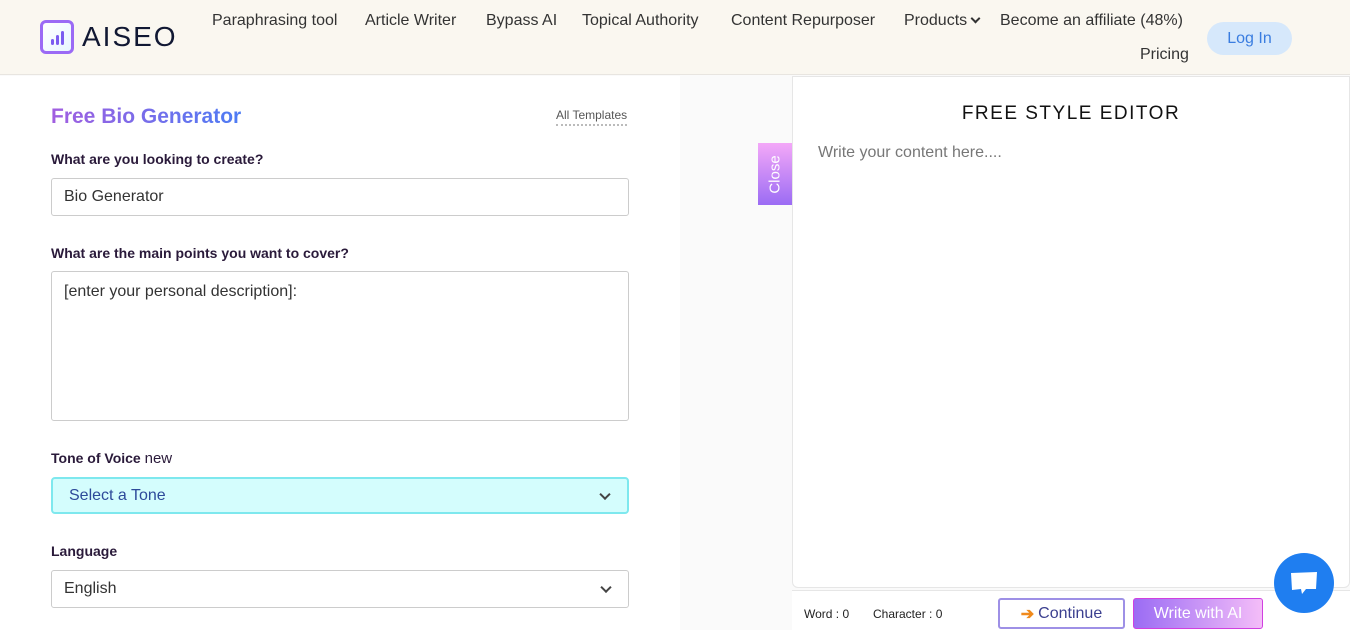 Image resolution: width=1350 pixels, height=630 pixels. I want to click on language-label: Language, so click(84, 551).